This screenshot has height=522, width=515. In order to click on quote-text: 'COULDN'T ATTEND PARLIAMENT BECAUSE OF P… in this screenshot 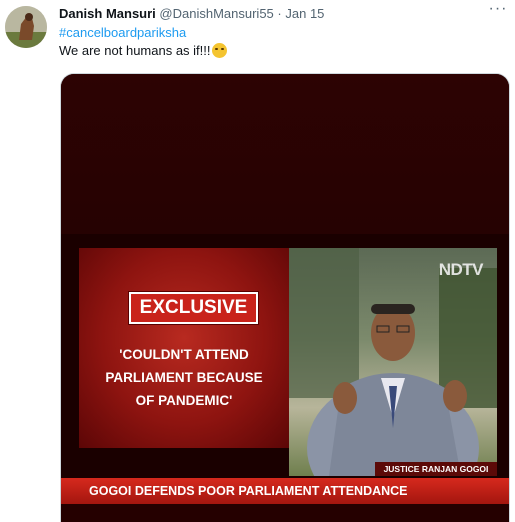, I will do `click(184, 377)`.